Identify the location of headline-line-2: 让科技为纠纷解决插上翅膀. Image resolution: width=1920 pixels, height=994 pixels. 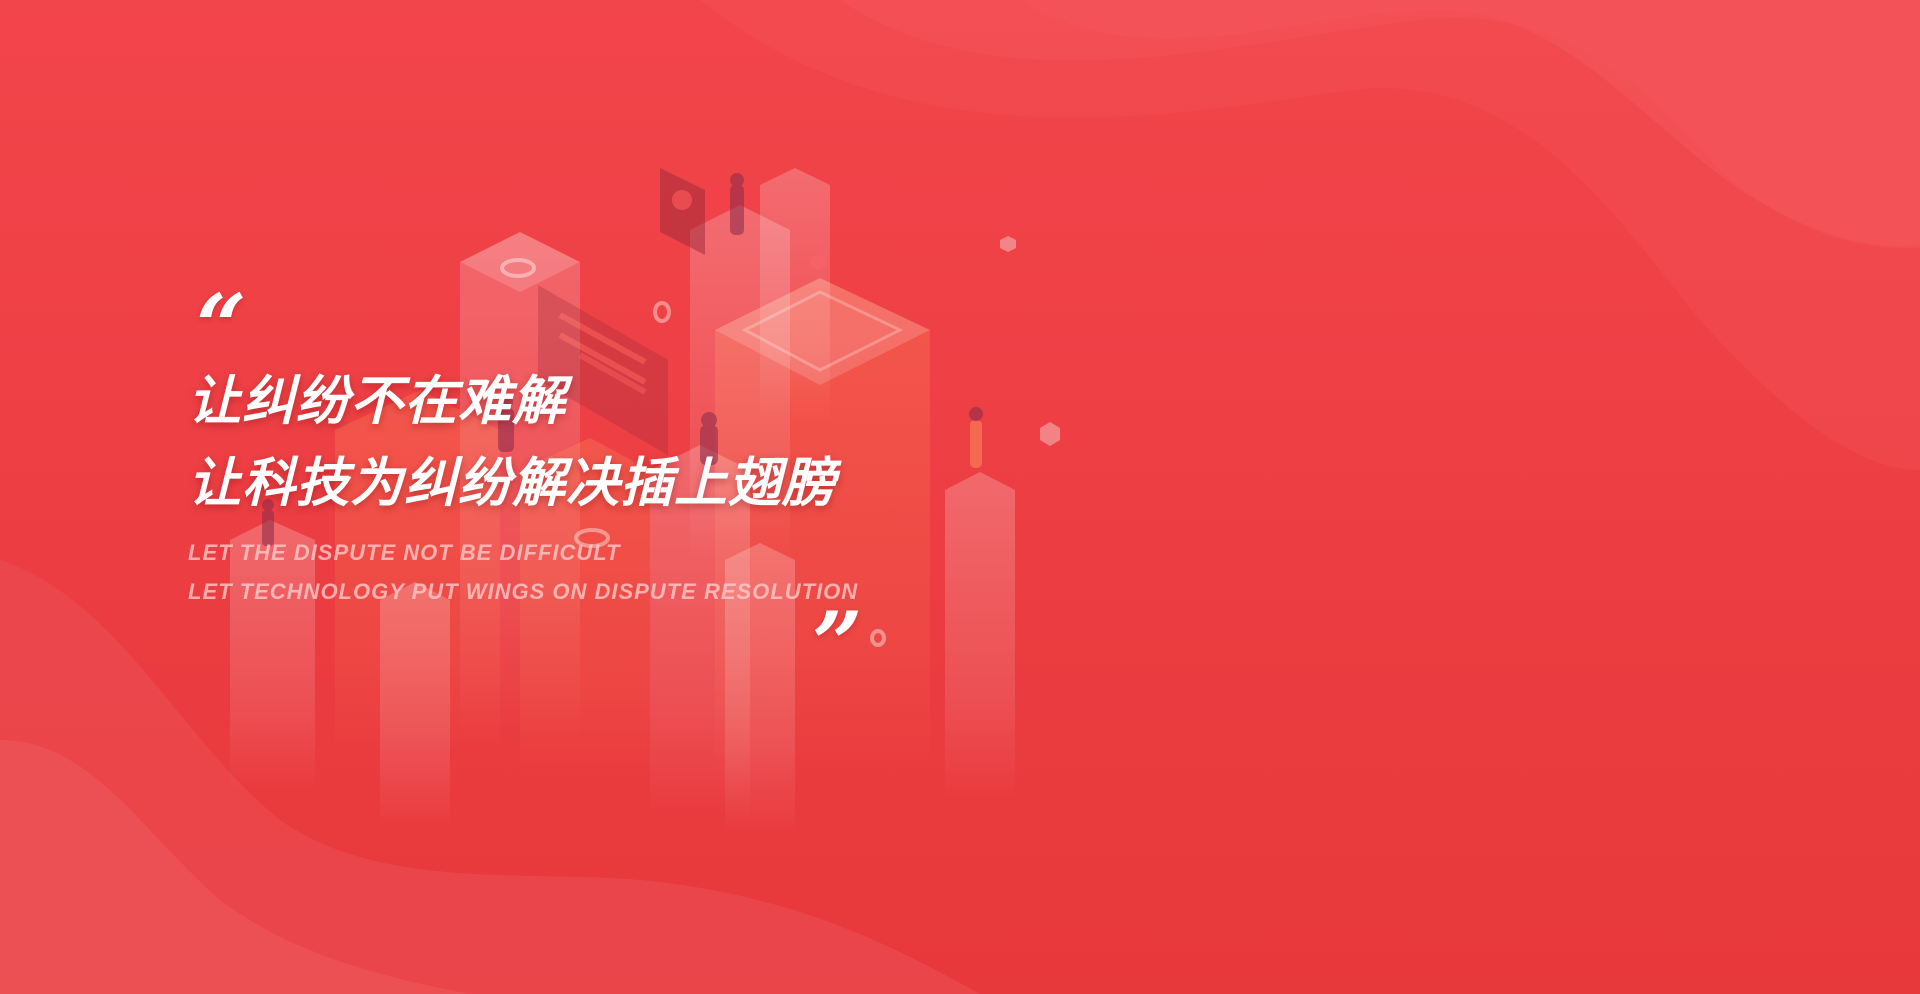
(512, 483).